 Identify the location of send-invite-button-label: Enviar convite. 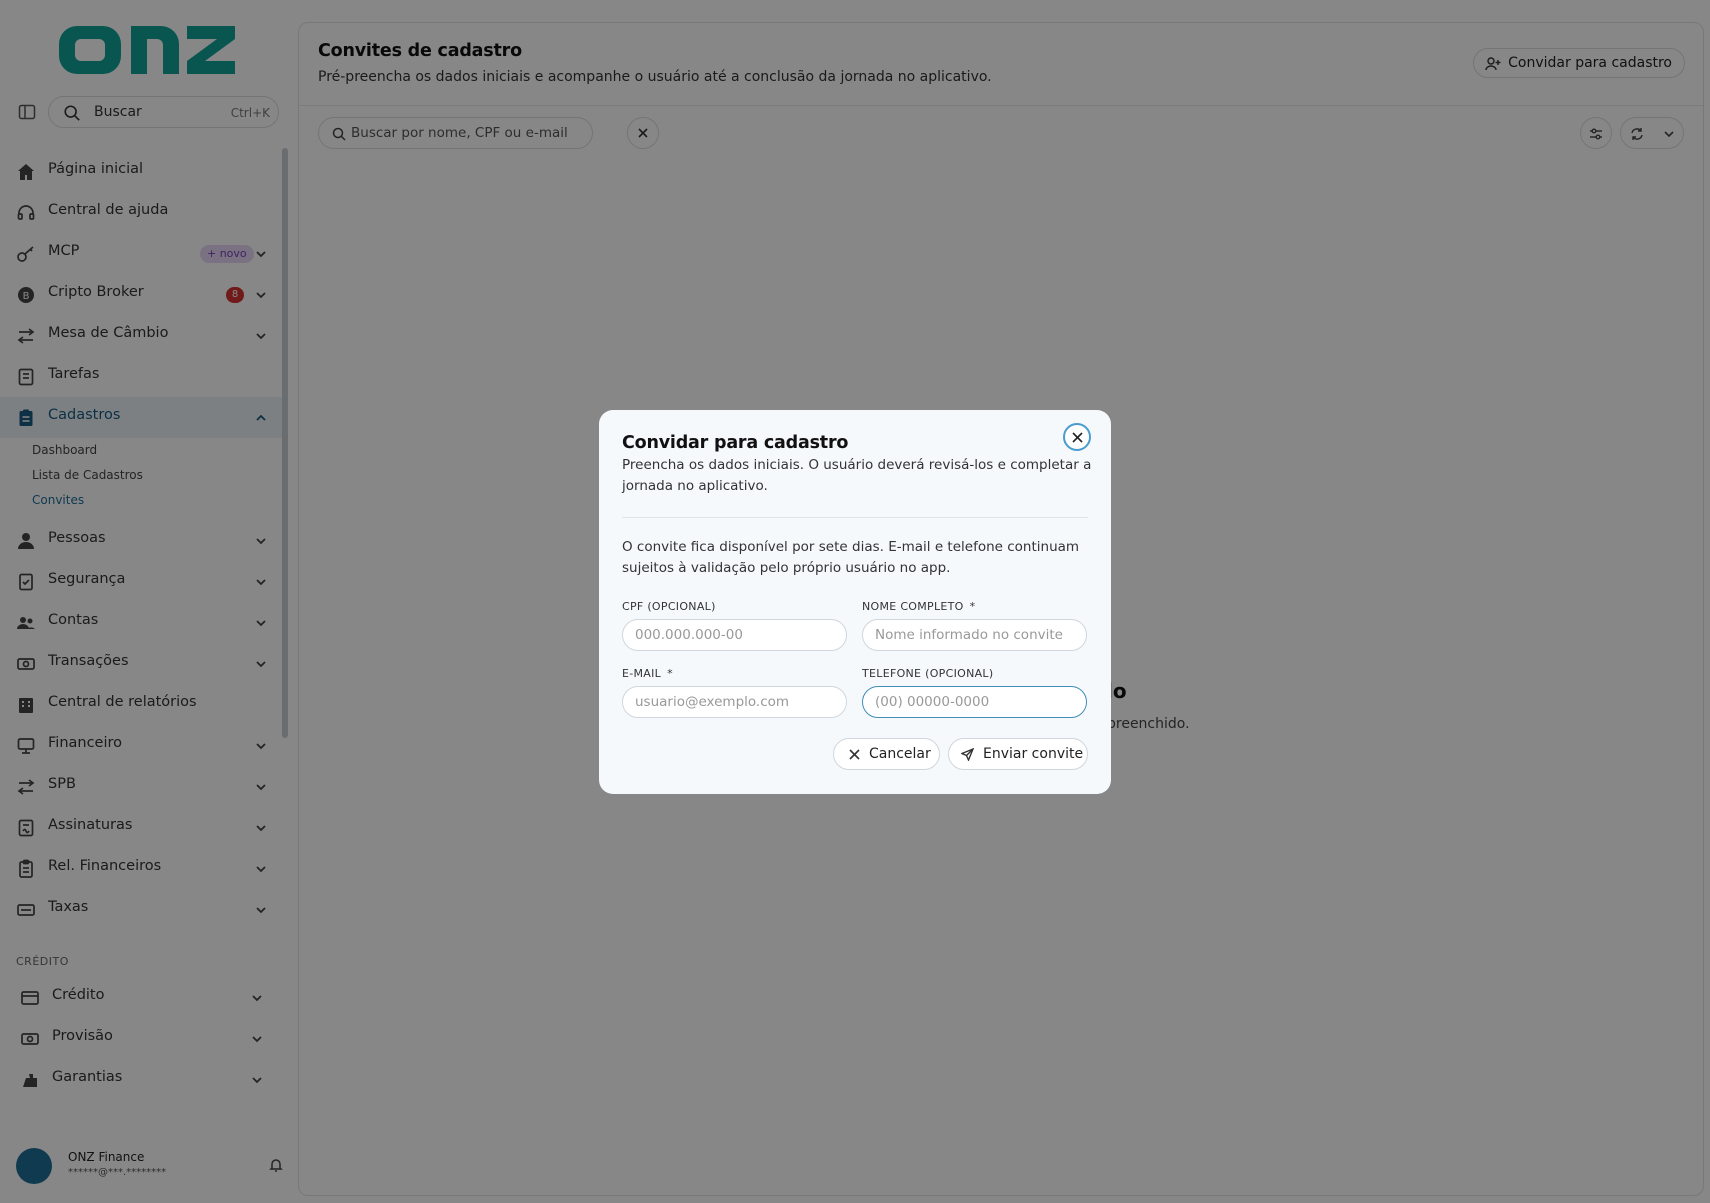
(1033, 754).